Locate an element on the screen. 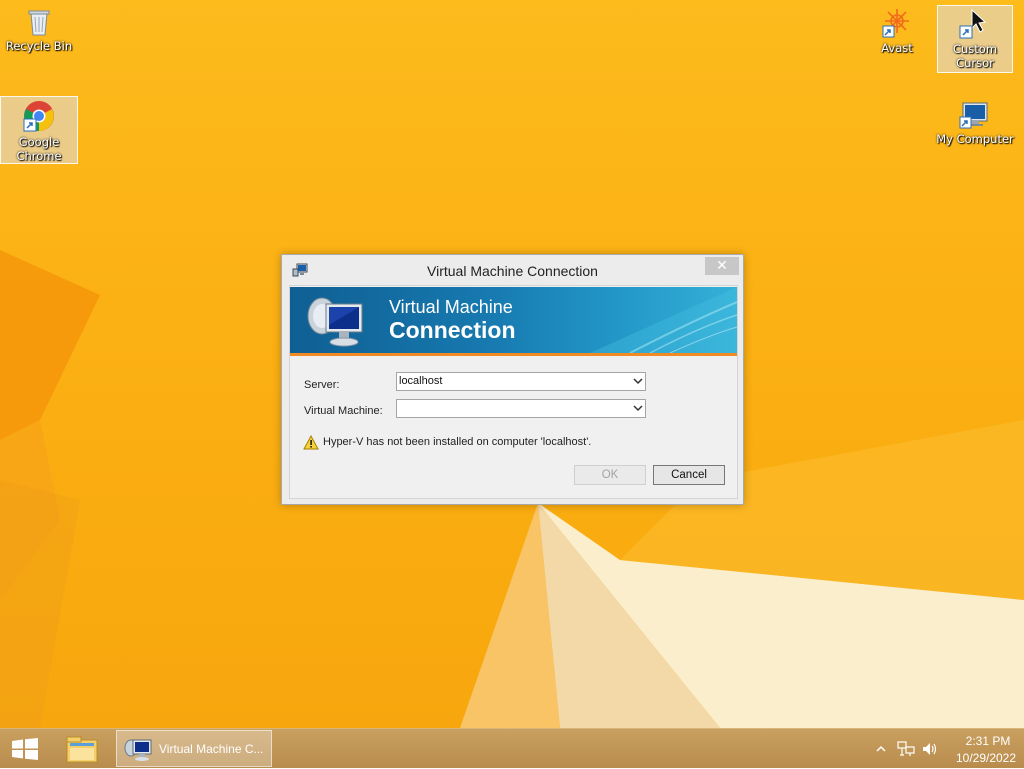  avast-icon is located at coordinates (895, 23).